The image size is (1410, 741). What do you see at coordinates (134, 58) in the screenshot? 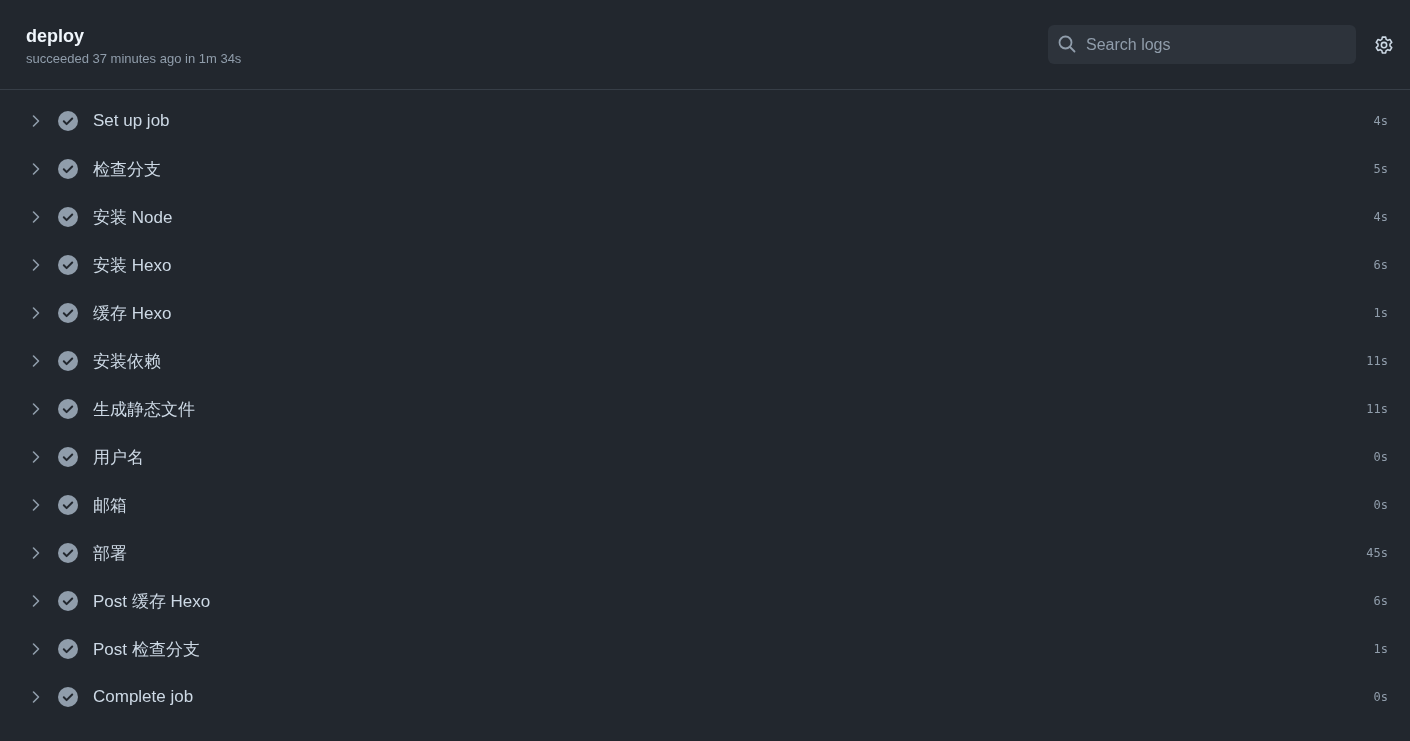
I see `job-summary: succeeded 37 minutes ago in 1m 34s` at bounding box center [134, 58].